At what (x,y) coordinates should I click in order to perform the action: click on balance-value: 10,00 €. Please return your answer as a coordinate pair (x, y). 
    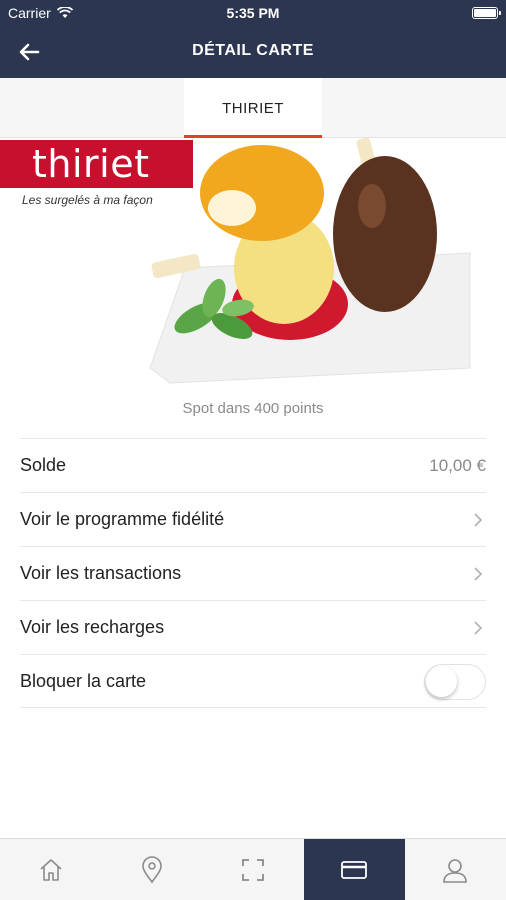
    Looking at the image, I should click on (457, 465).